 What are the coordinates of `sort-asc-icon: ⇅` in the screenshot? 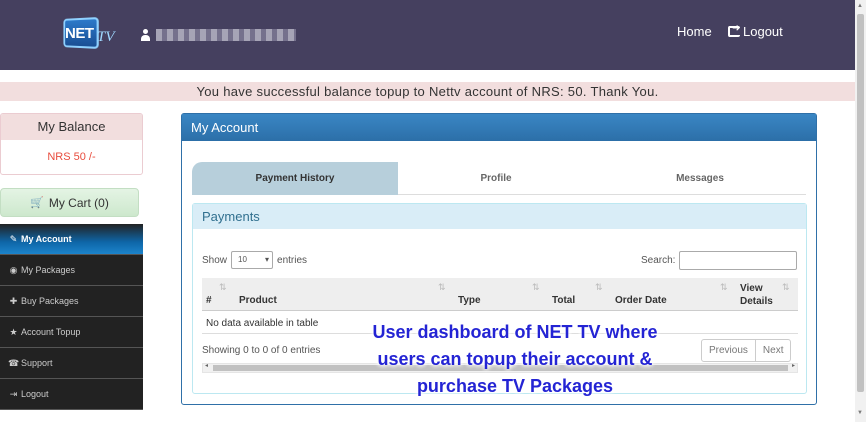 It's located at (223, 287).